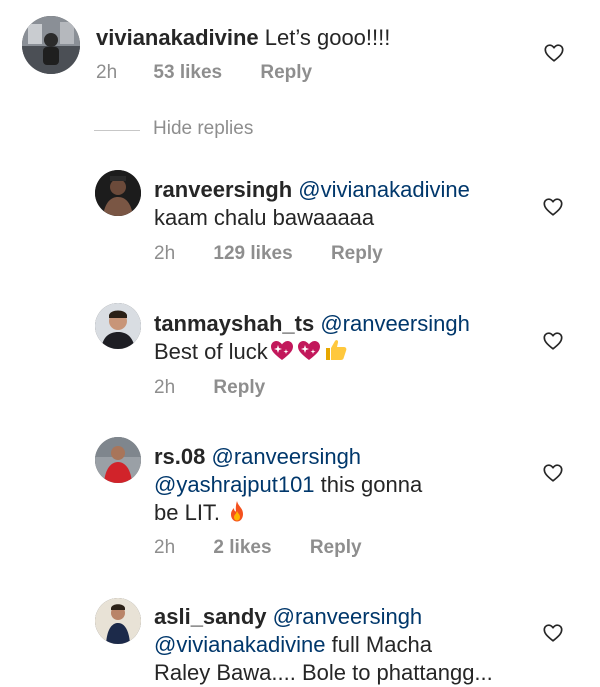 The width and height of the screenshot is (600, 687). I want to click on avatar-ranveersingh, so click(118, 193).